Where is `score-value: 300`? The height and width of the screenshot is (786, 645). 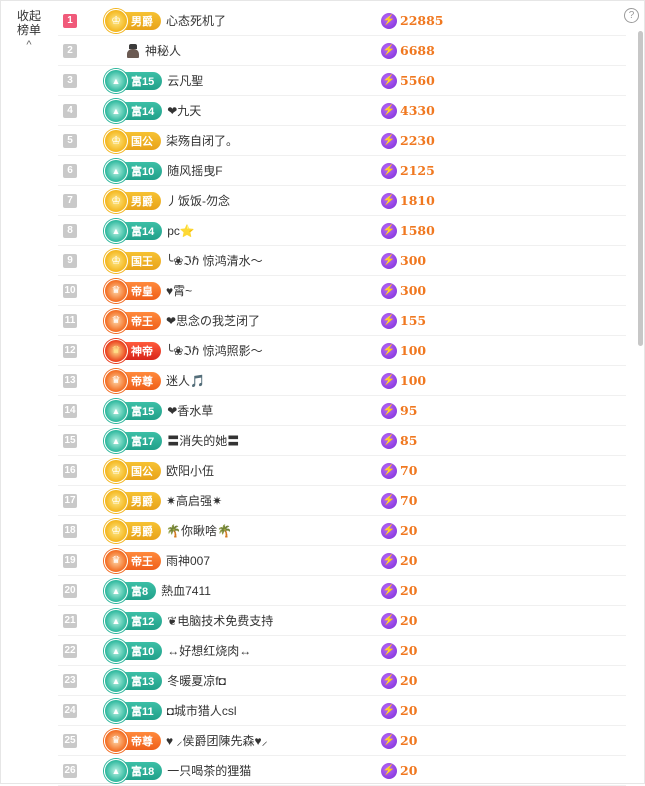
score-value: 300 is located at coordinates (413, 290).